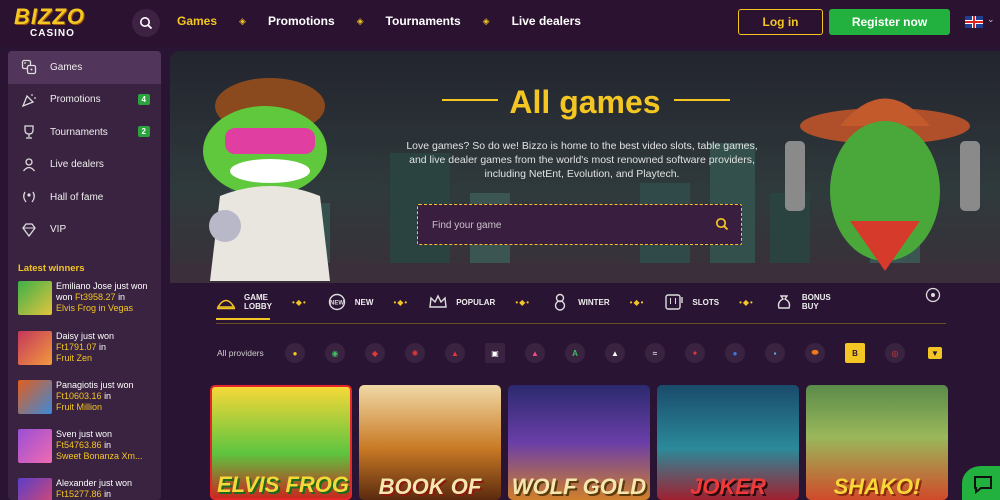 This screenshot has height=500, width=1000. Describe the element at coordinates (974, 22) in the screenshot. I see `uk-flag-icon` at that location.